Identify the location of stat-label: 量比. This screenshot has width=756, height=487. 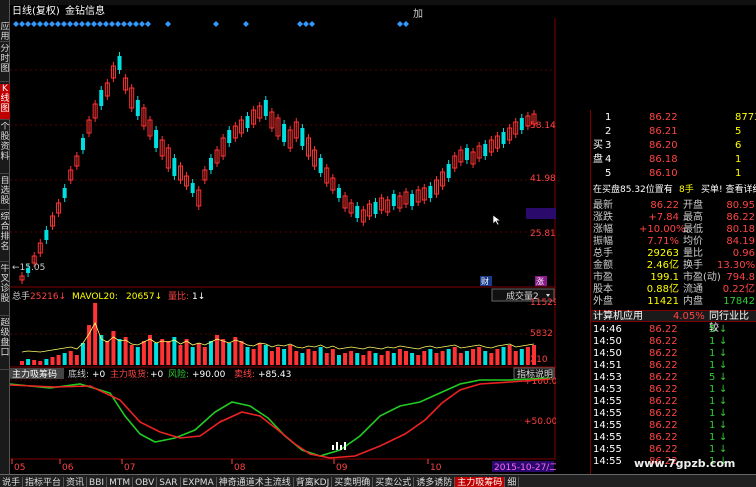
(693, 253).